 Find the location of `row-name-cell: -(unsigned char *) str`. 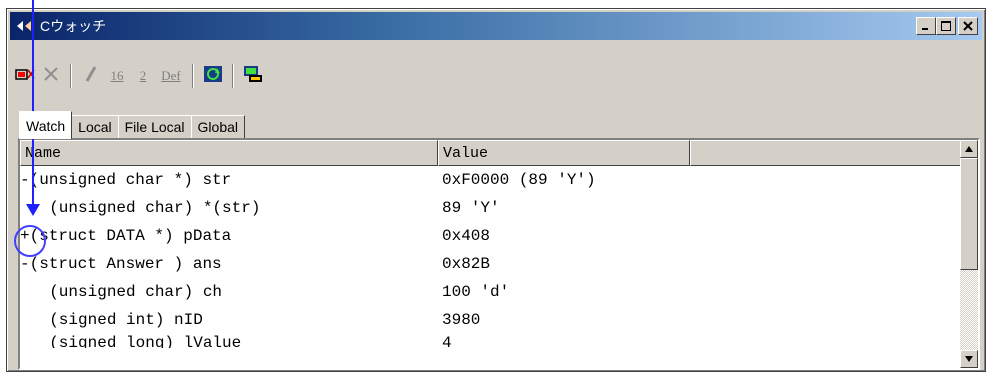

row-name-cell: -(unsigned char *) str is located at coordinates (229, 180).